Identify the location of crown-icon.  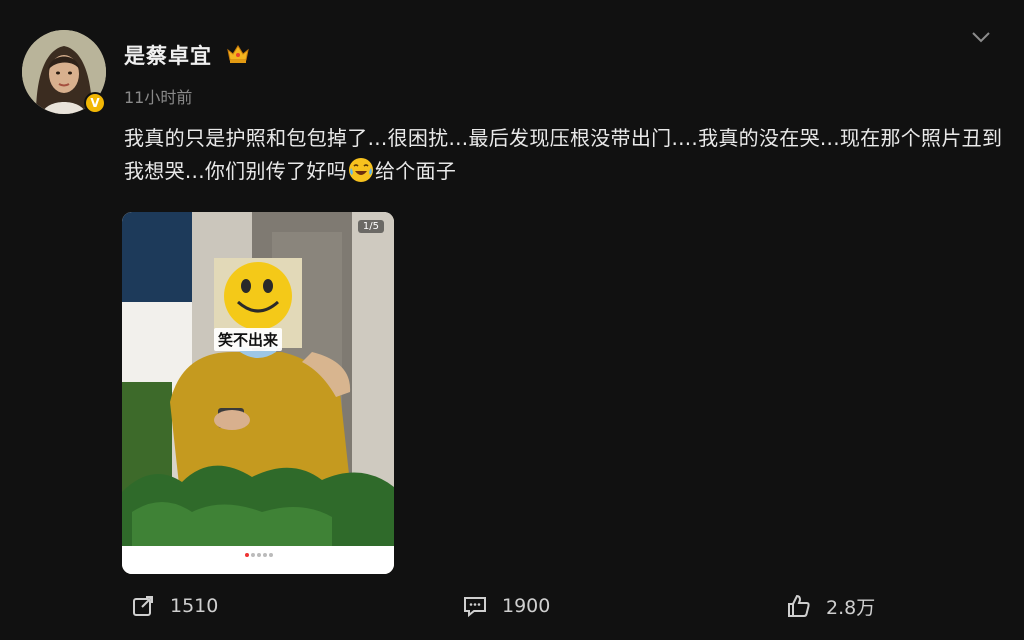
(238, 54).